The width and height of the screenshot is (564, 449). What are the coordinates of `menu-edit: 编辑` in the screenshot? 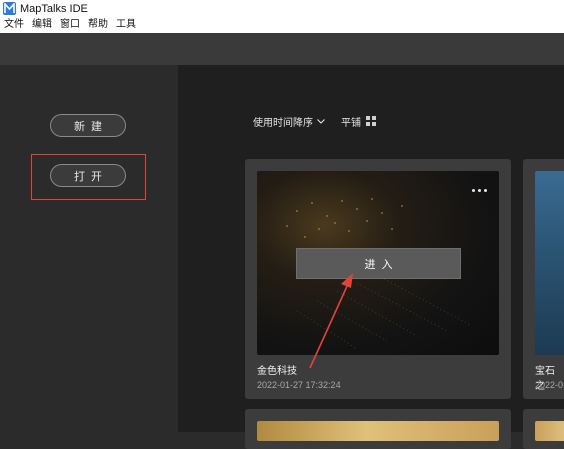 It's located at (42, 25).